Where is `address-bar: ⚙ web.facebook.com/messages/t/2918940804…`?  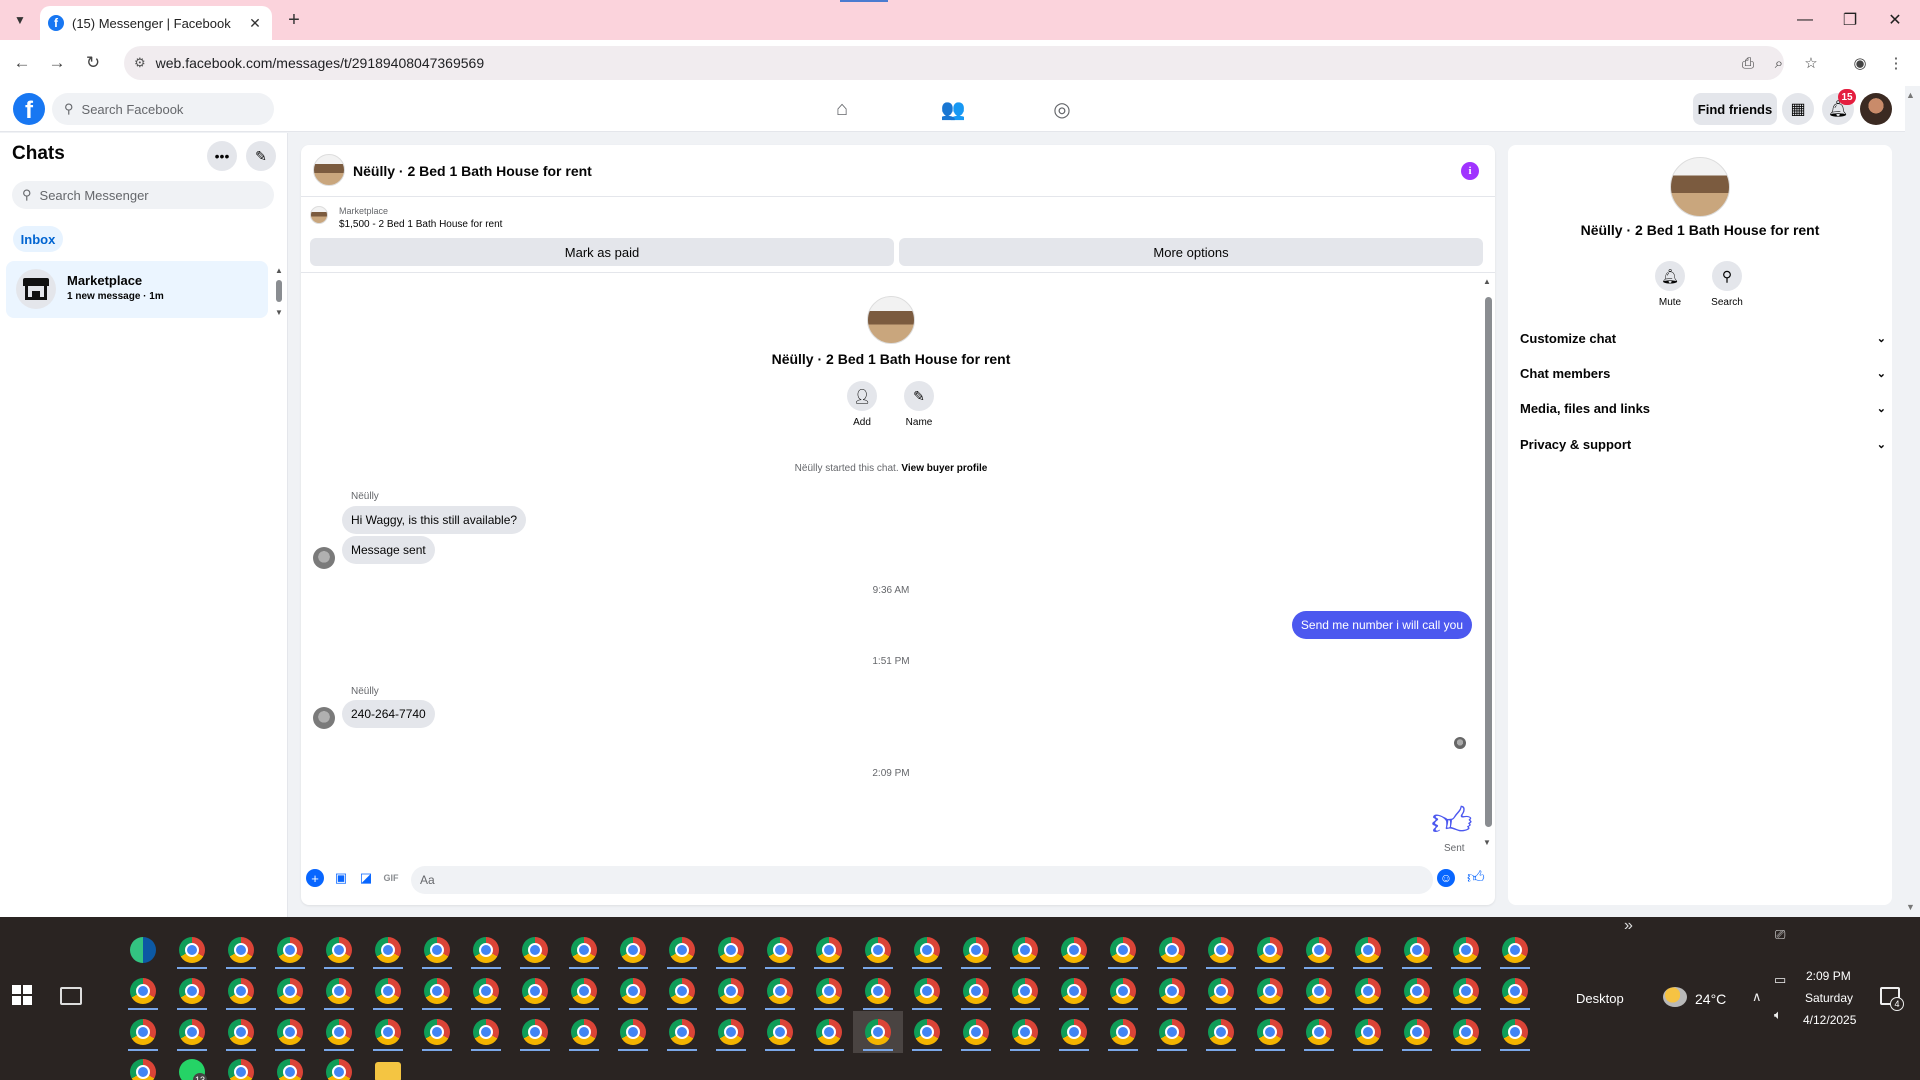 address-bar: ⚙ web.facebook.com/messages/t/2918940804… is located at coordinates (954, 63).